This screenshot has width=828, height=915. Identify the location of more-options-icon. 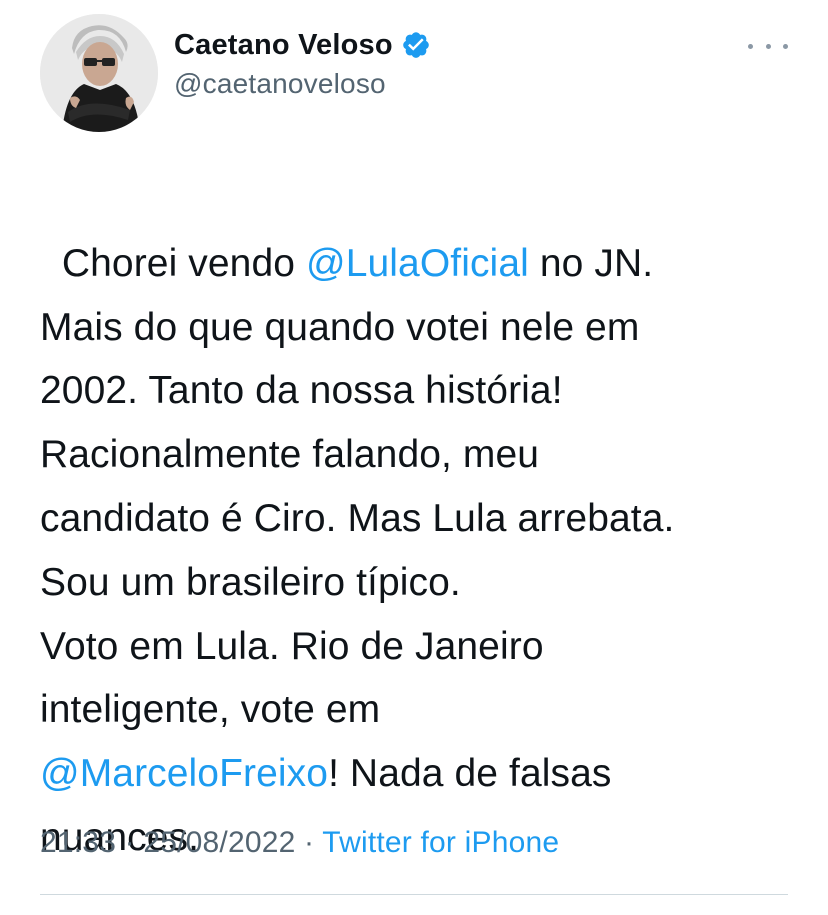
(768, 46).